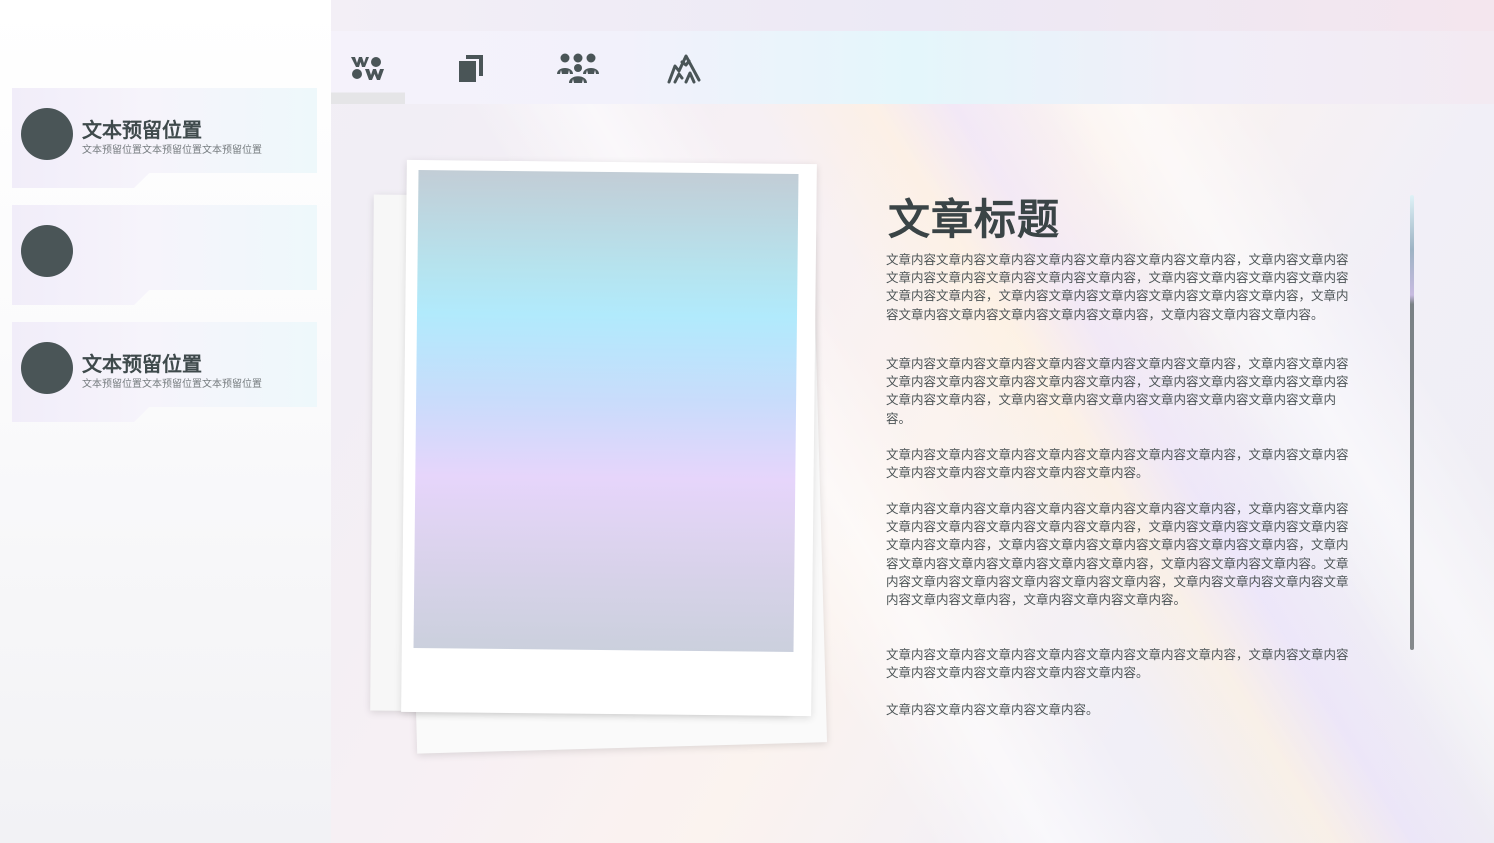 The width and height of the screenshot is (1494, 843). Describe the element at coordinates (992, 709) in the screenshot. I see `article-paragraph-6: 文章内容文章内容文章内容文章内容。` at that location.